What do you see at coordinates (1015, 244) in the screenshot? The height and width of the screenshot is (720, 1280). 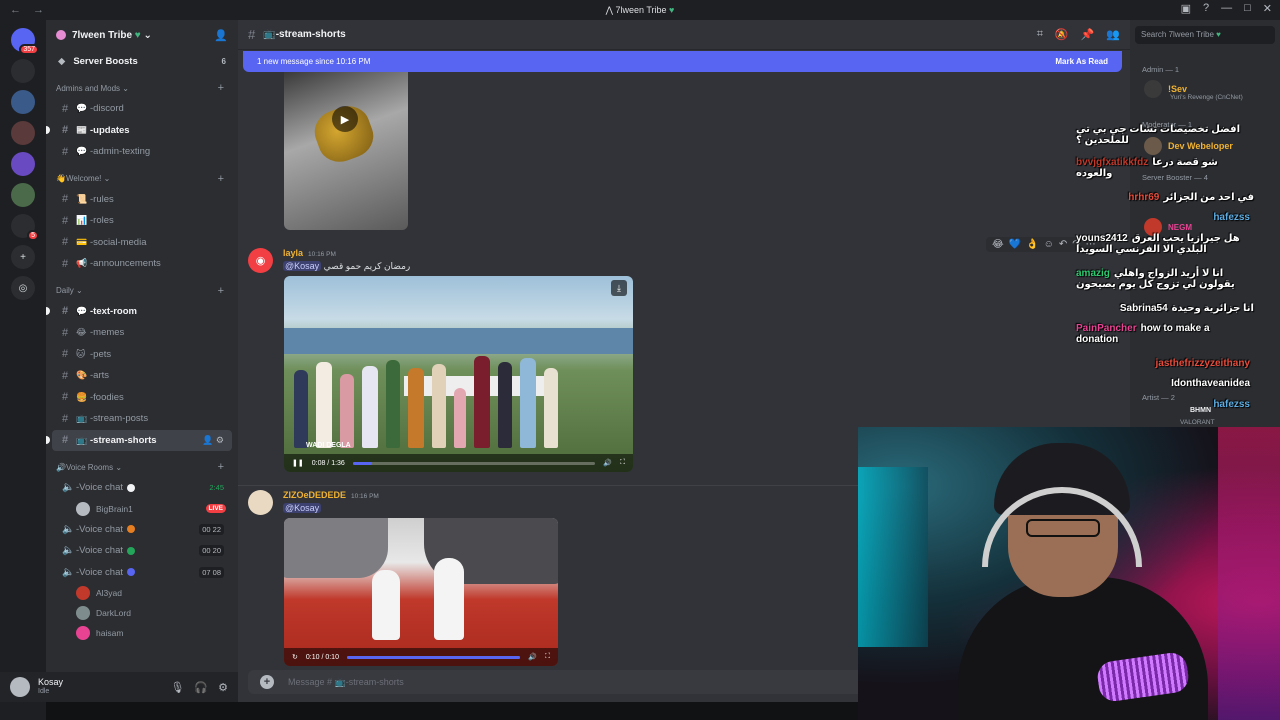 I see `heart-emoji-icon: 💙` at bounding box center [1015, 244].